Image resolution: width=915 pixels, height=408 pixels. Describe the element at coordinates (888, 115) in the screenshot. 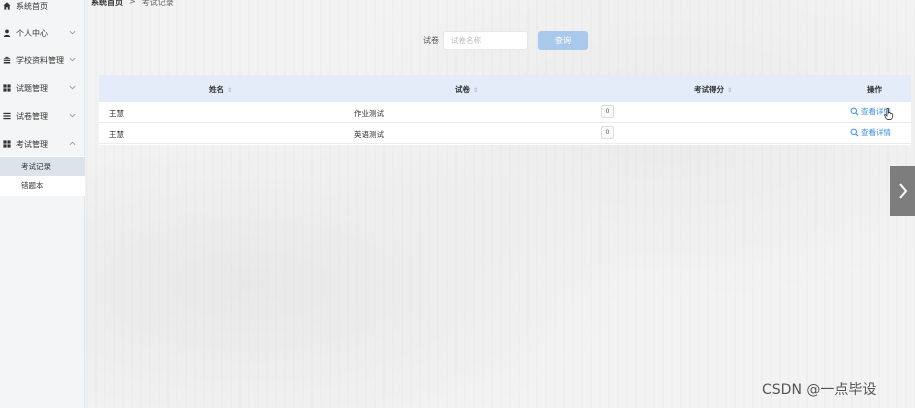

I see `hand-cursor-icon` at that location.